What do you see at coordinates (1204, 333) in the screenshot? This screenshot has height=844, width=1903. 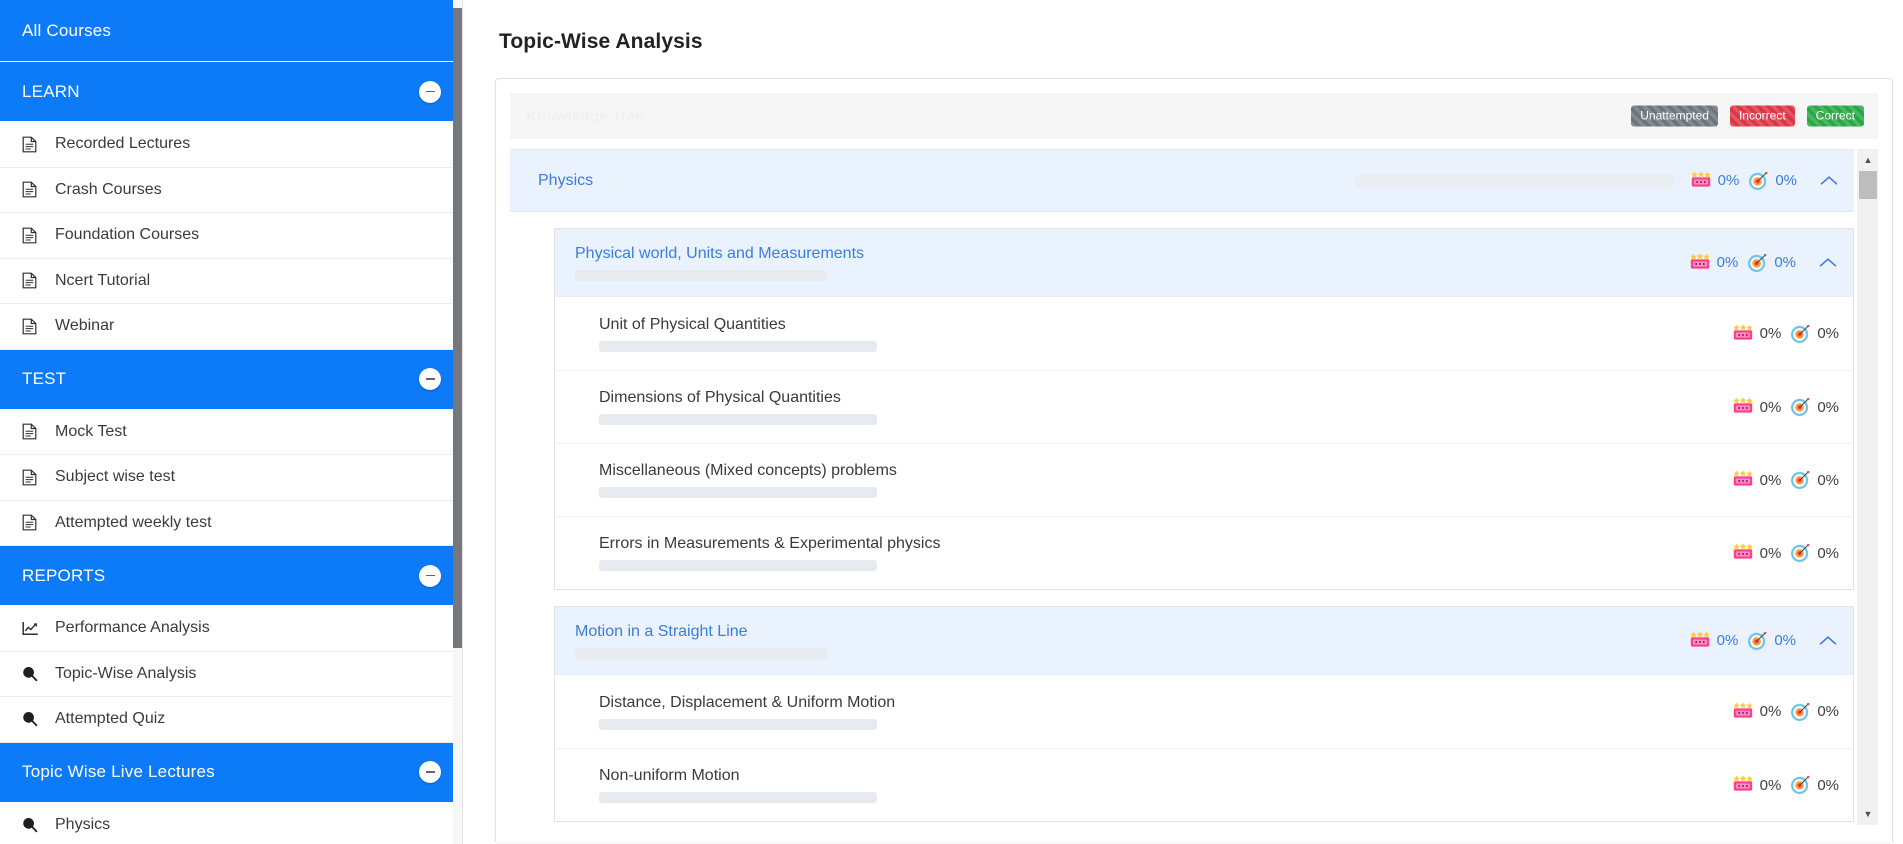 I see `tree-topic-row: Unit of Physical Quantities 0% 0%` at bounding box center [1204, 333].